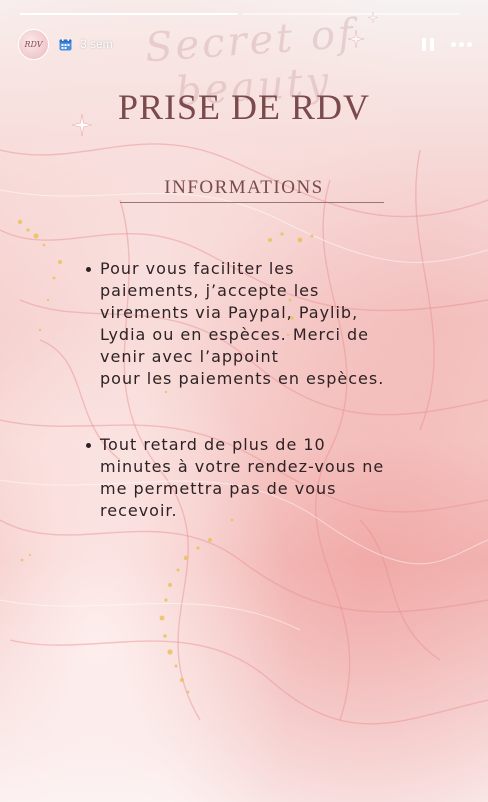 This screenshot has height=802, width=488. Describe the element at coordinates (428, 44) in the screenshot. I see `pause-icon` at that location.